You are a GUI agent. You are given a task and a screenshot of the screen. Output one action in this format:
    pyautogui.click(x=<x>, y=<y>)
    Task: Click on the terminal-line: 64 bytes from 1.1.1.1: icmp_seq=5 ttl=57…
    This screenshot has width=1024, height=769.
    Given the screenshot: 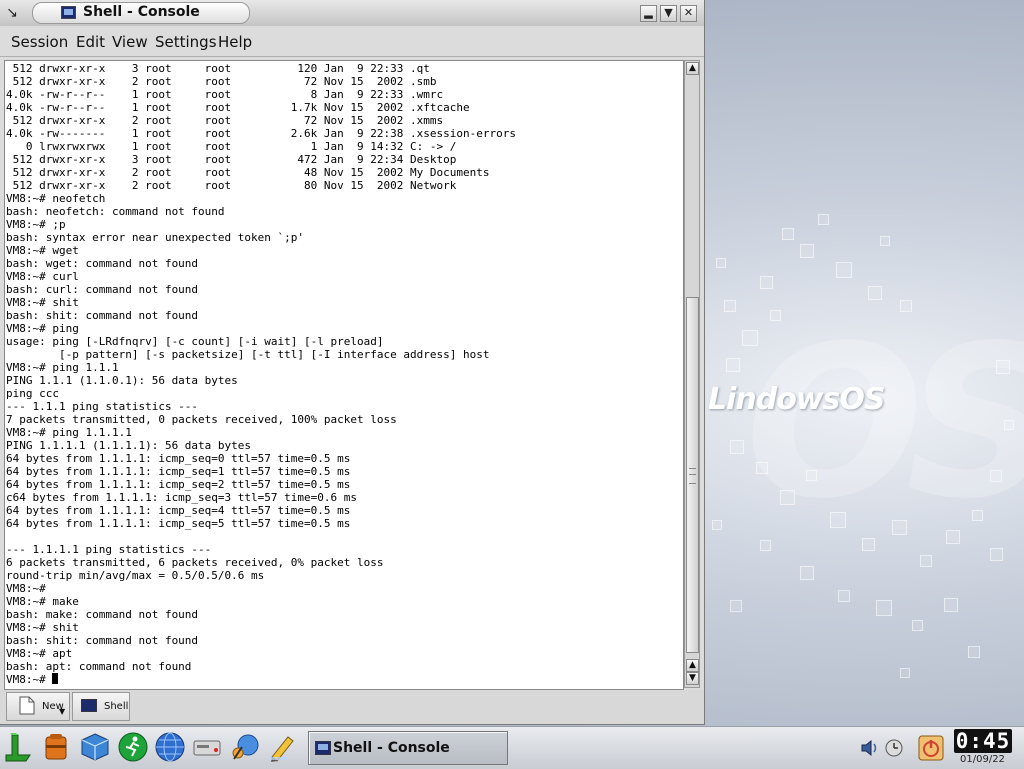 What is the action you would take?
    pyautogui.click(x=178, y=523)
    